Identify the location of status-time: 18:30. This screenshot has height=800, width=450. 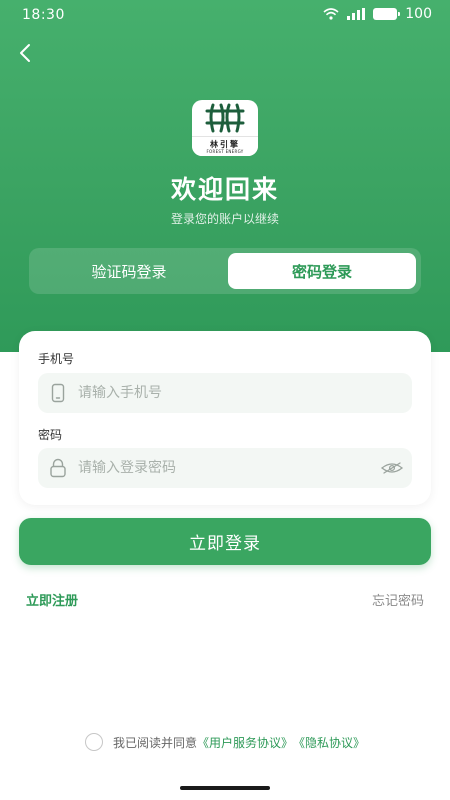
(43, 15).